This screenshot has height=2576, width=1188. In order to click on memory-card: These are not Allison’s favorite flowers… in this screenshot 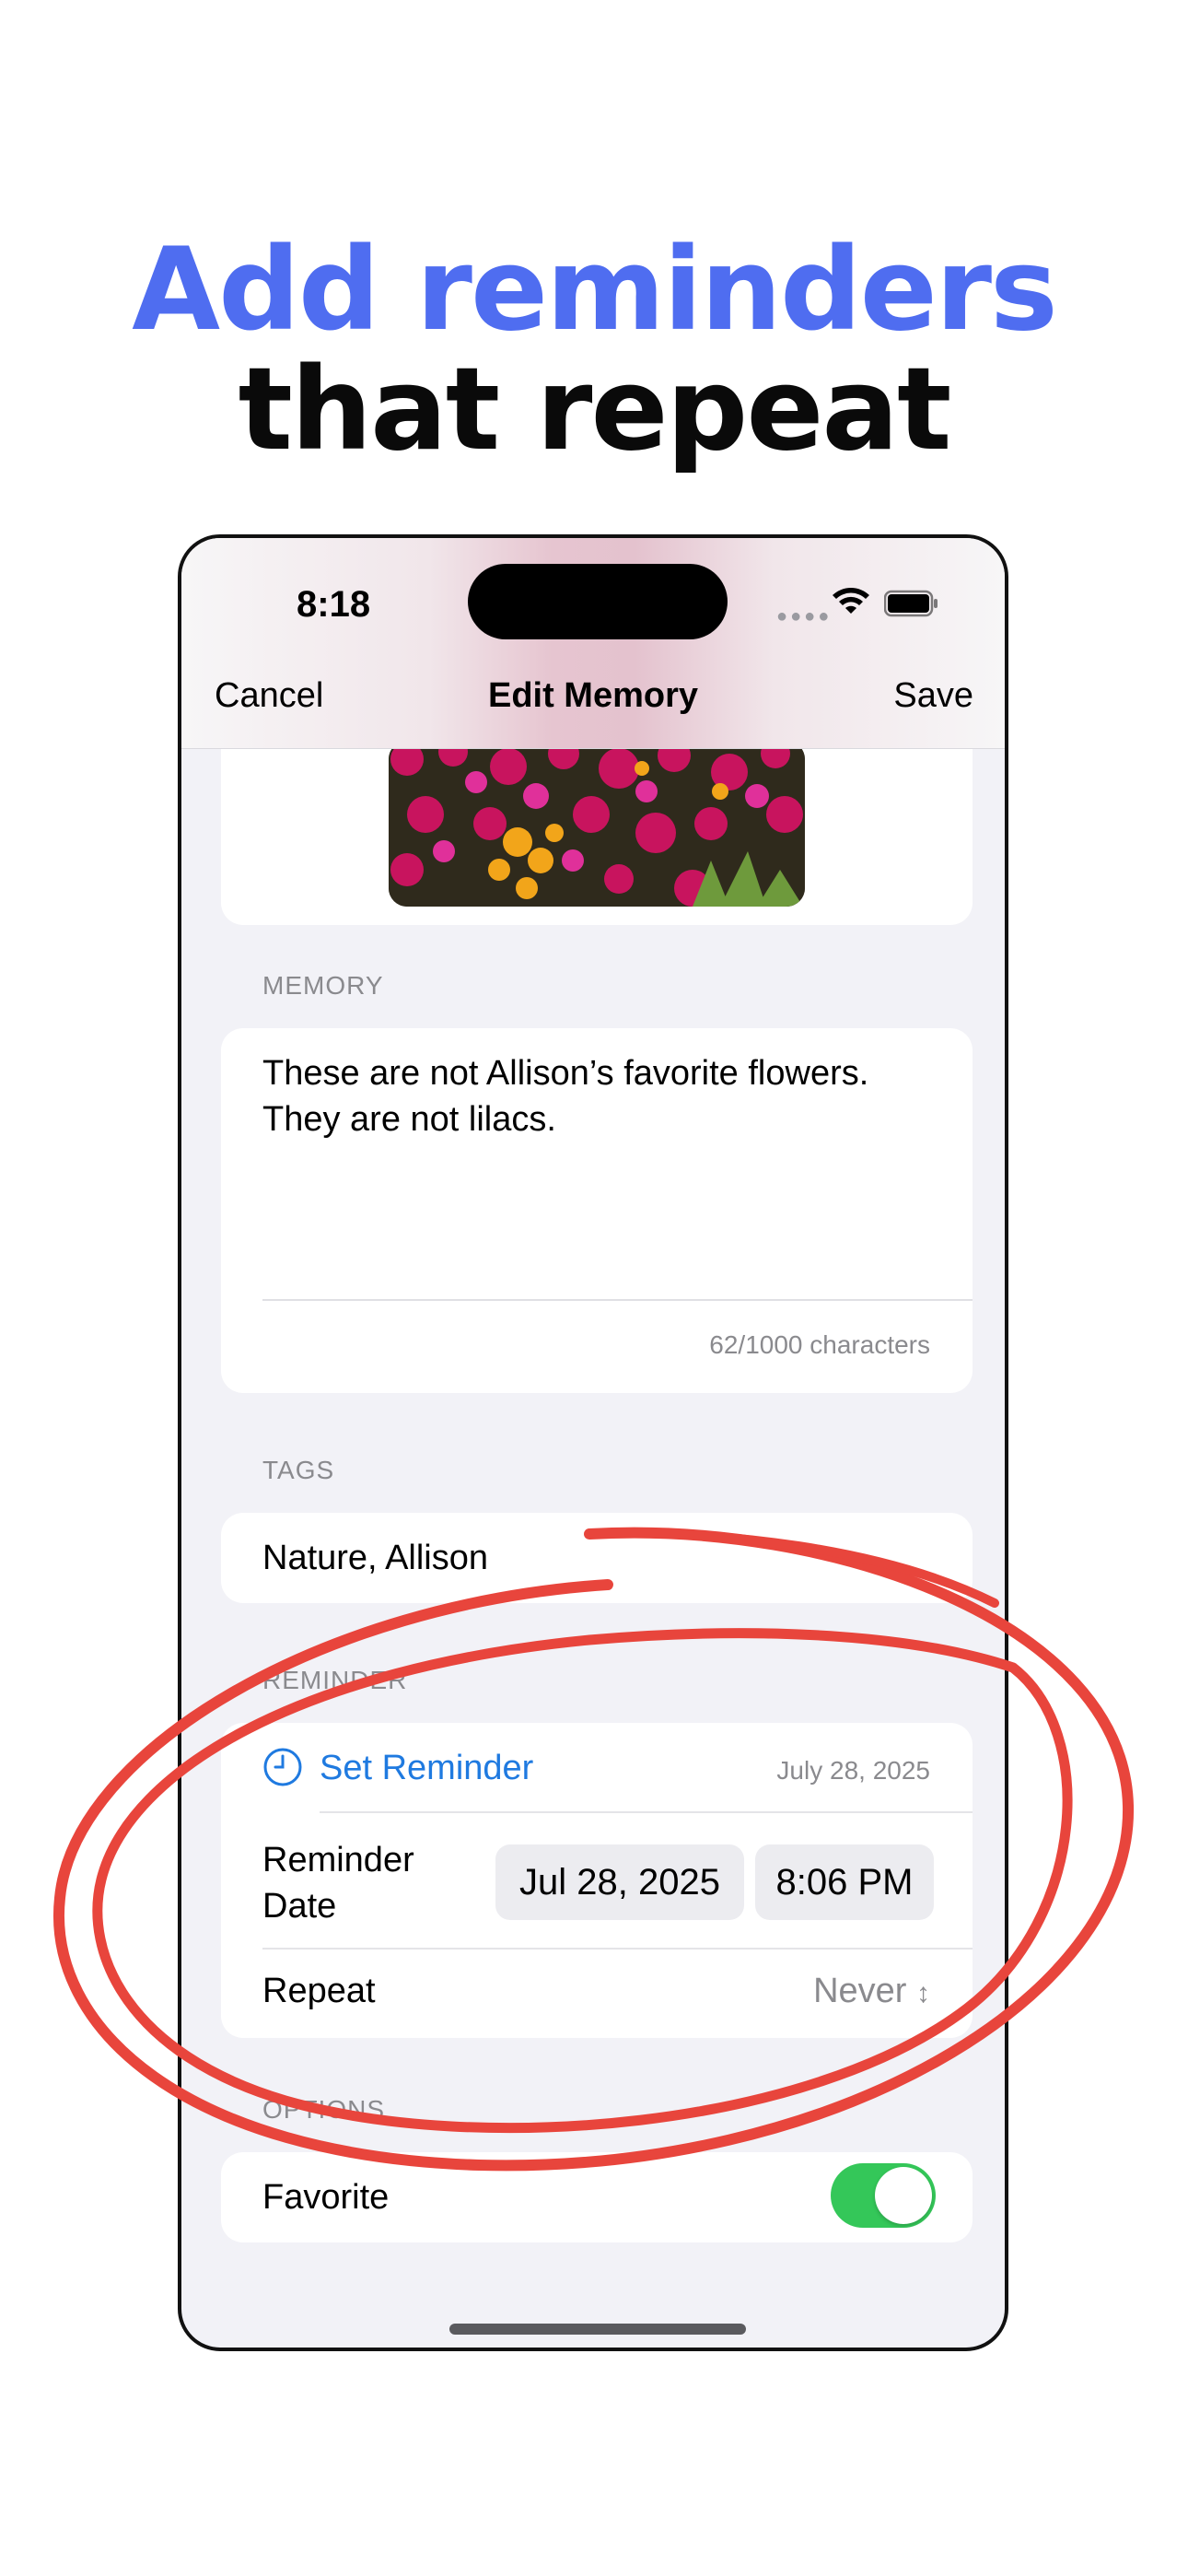, I will do `click(597, 1210)`.